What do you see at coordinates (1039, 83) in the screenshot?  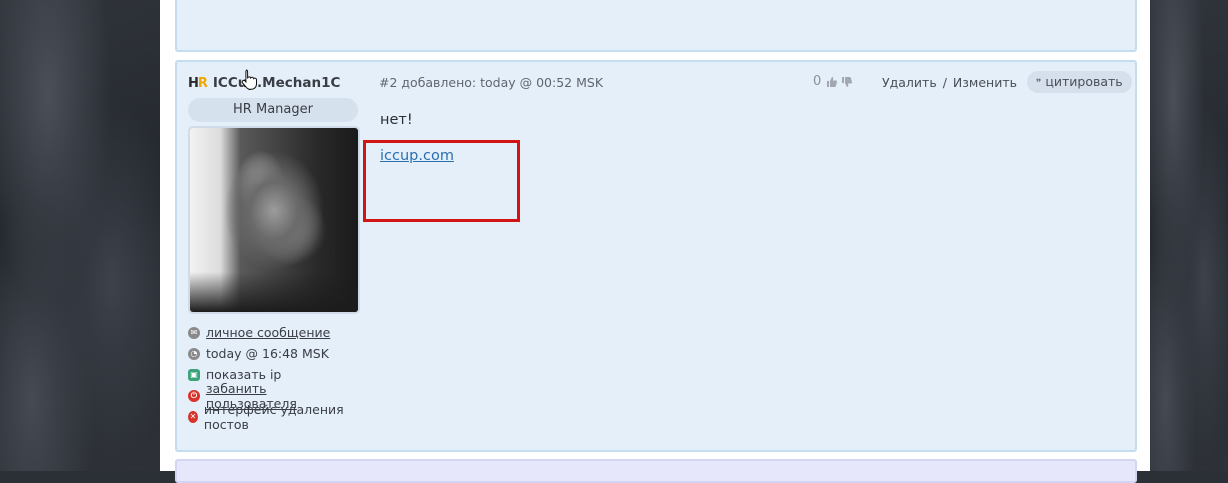 I see `quote-icon: ❞` at bounding box center [1039, 83].